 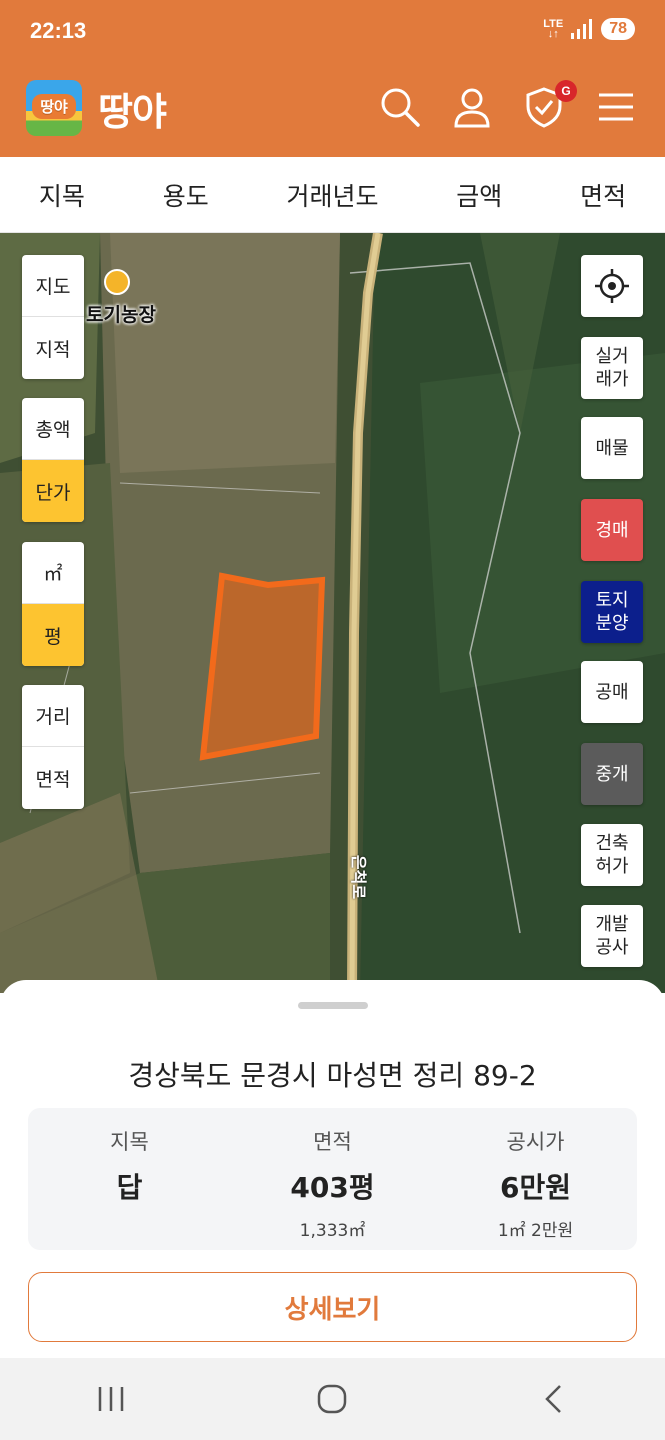 What do you see at coordinates (554, 1399) in the screenshot?
I see `back-icon` at bounding box center [554, 1399].